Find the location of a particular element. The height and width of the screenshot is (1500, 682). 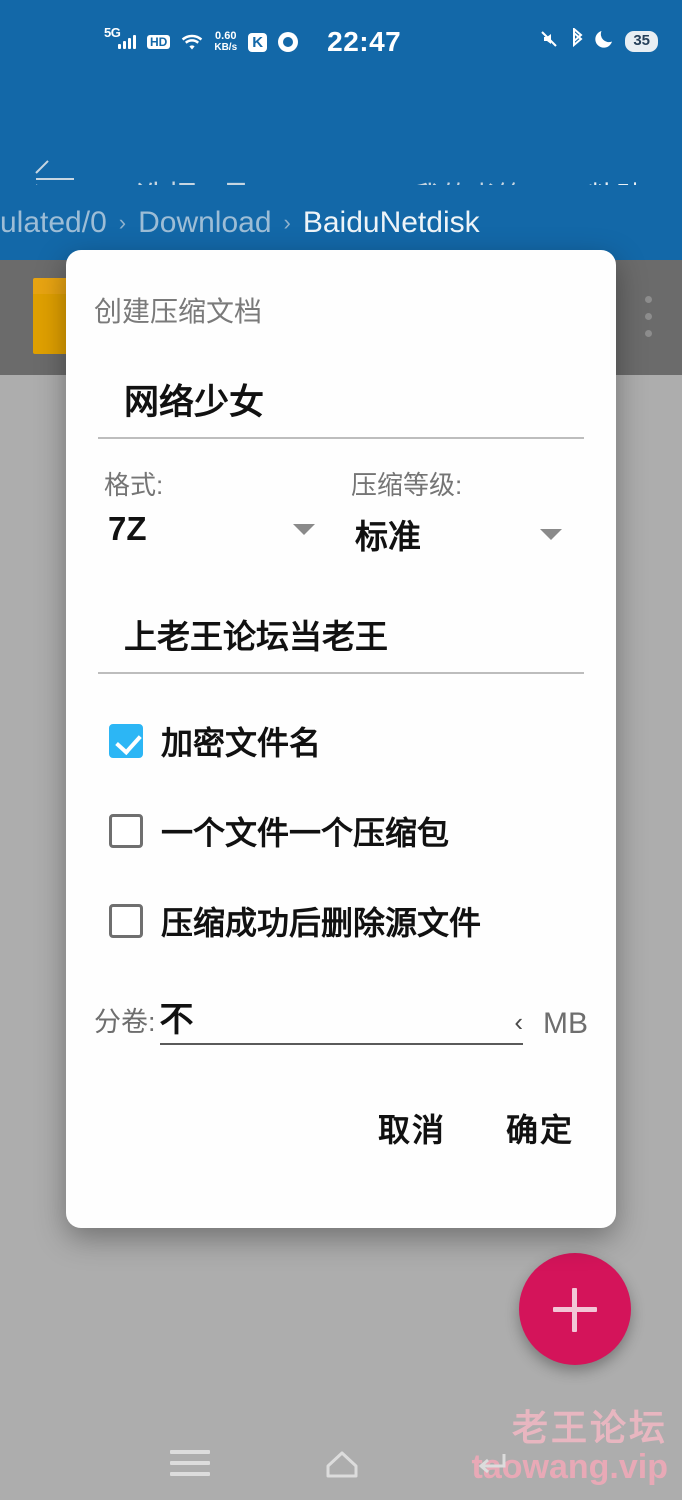

data-rate-unit: KB/s is located at coordinates (226, 47).